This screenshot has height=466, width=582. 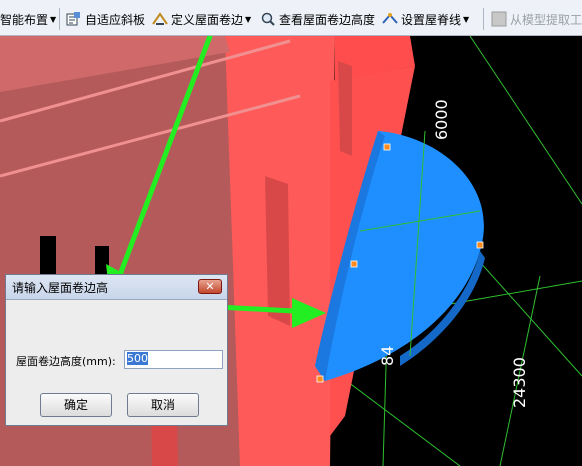 What do you see at coordinates (73, 19) in the screenshot?
I see `adaptive-slab-icon` at bounding box center [73, 19].